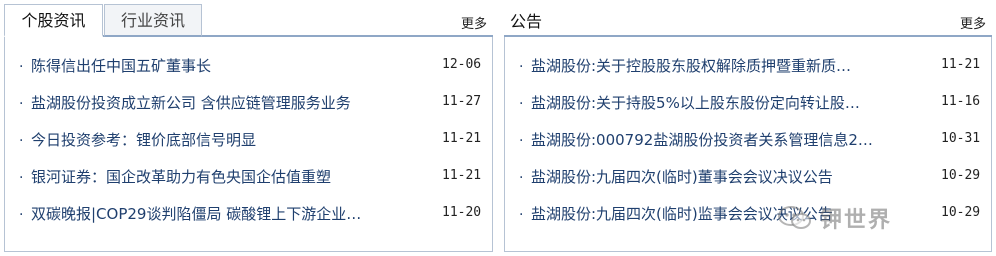 Image resolution: width=996 pixels, height=256 pixels. I want to click on list-item: · 陈得信出任中国五矿董事长 12-06, so click(248, 71).